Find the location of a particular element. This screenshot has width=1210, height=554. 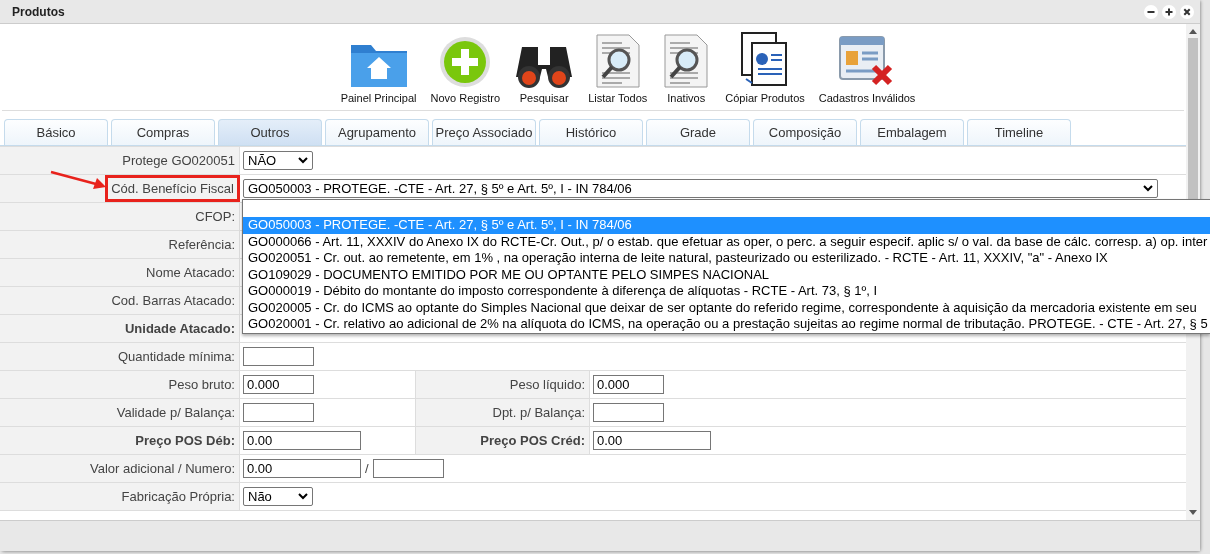

field-label: Peso bruto: is located at coordinates (201, 384).